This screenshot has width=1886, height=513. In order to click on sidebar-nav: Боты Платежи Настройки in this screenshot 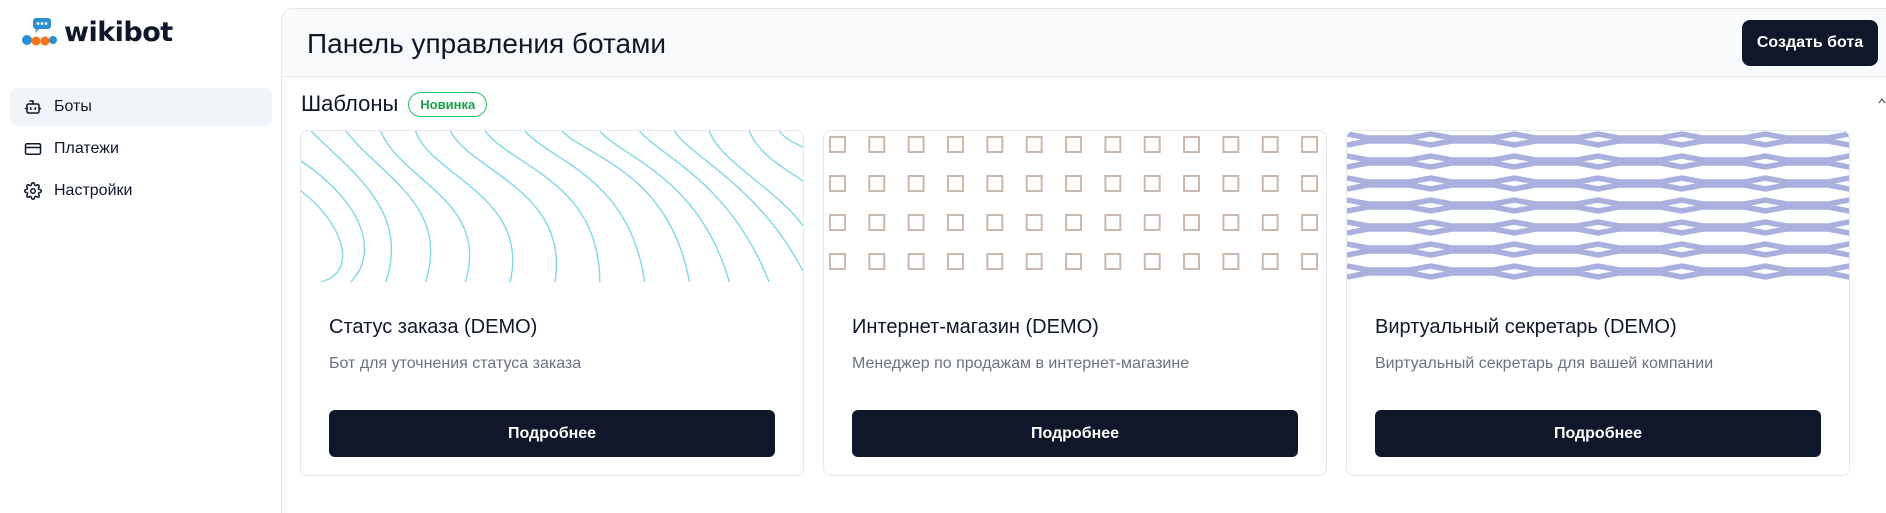, I will do `click(141, 151)`.